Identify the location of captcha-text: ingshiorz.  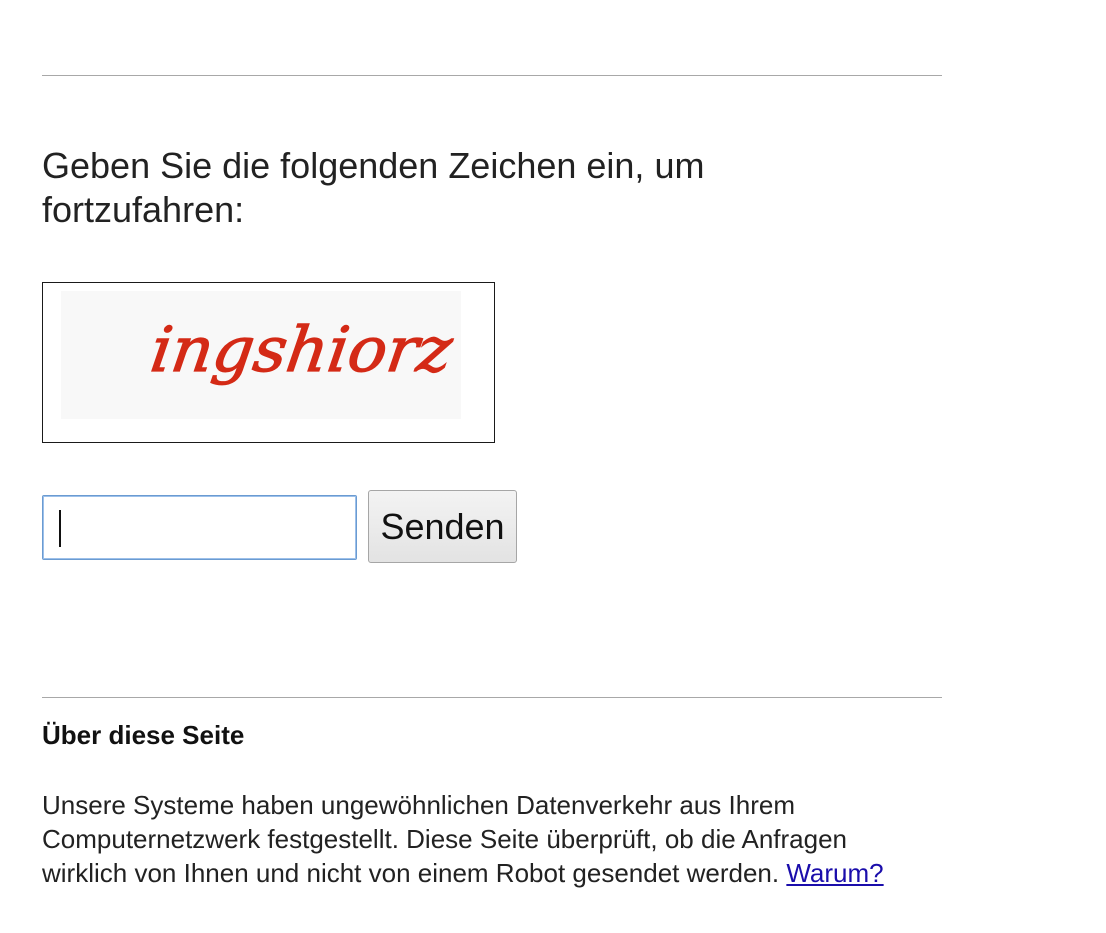
(302, 349).